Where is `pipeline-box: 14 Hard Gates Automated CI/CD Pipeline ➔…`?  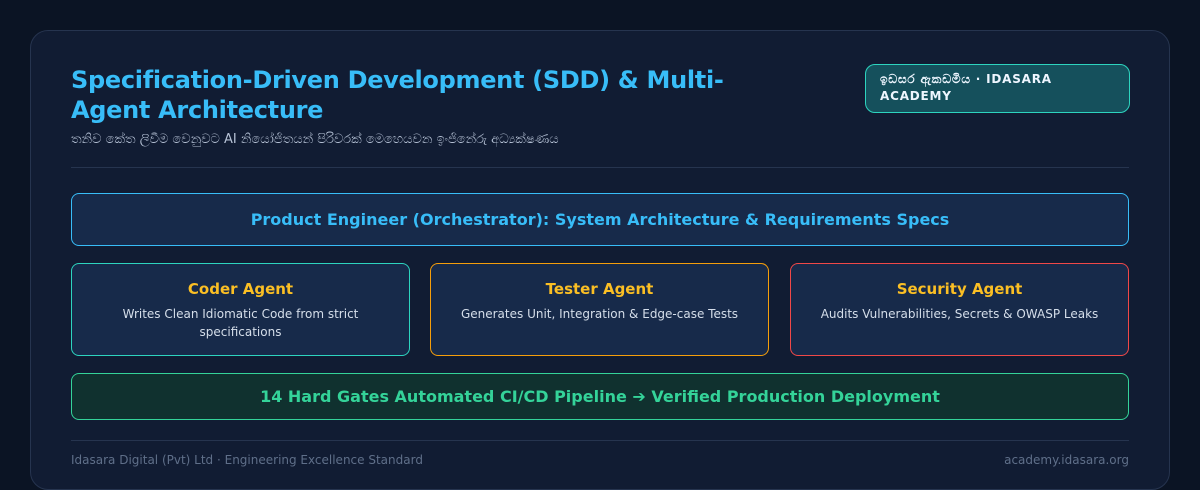 pipeline-box: 14 Hard Gates Automated CI/CD Pipeline ➔… is located at coordinates (600, 396).